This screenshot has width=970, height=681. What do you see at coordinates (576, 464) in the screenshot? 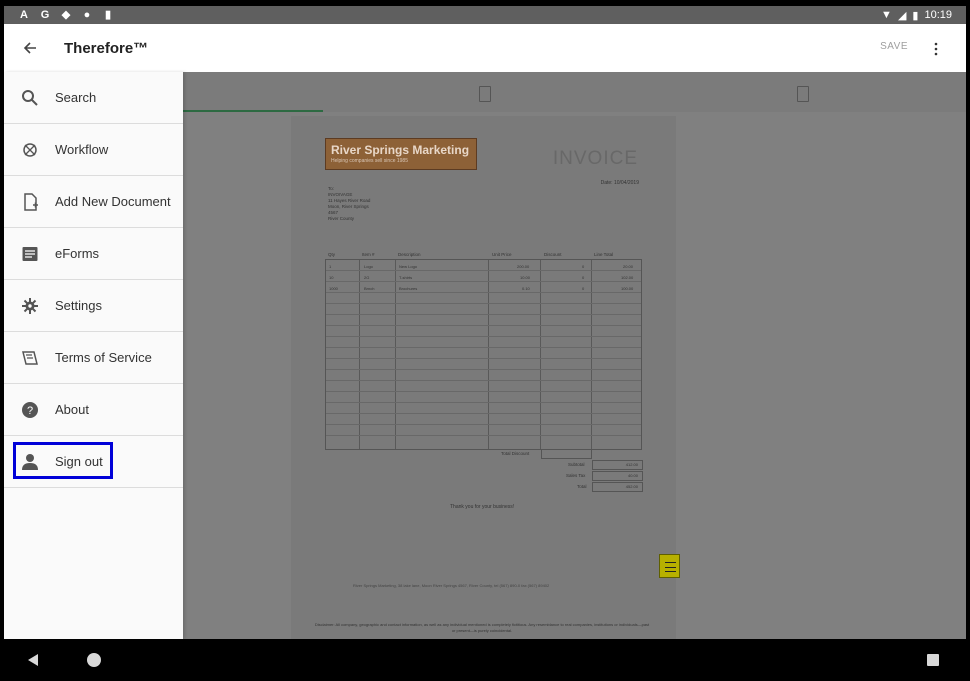
I see `subtotal-label: Subtotal` at bounding box center [576, 464].